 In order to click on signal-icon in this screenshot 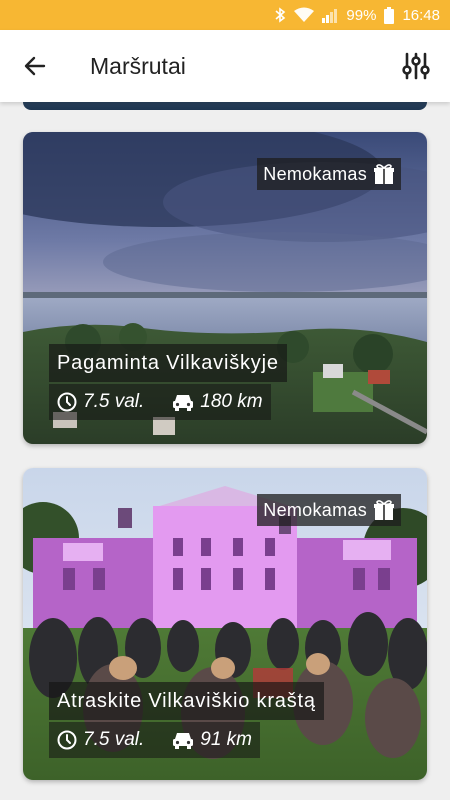, I will do `click(330, 15)`.